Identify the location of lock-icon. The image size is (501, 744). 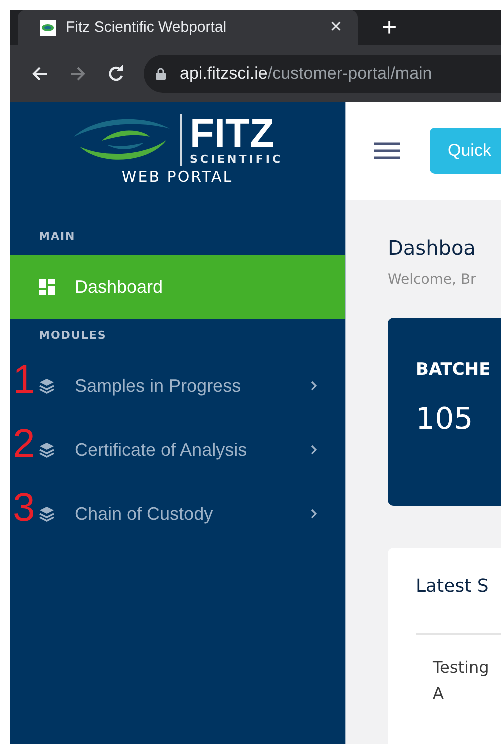
(161, 74).